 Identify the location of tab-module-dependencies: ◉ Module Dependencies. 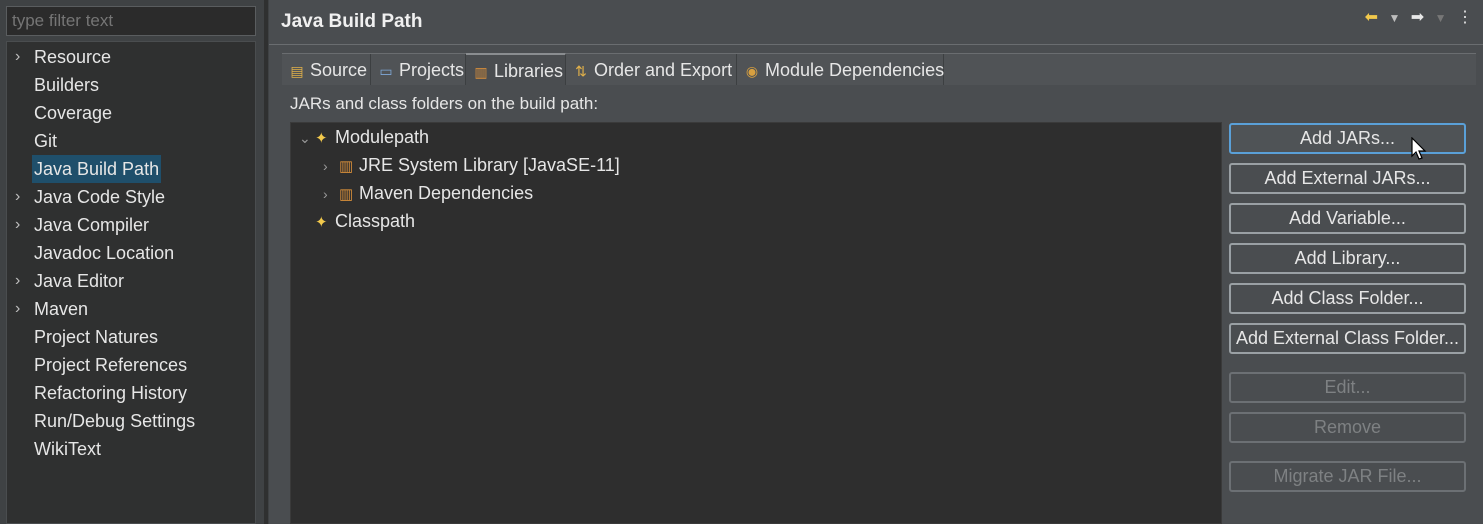
(840, 70).